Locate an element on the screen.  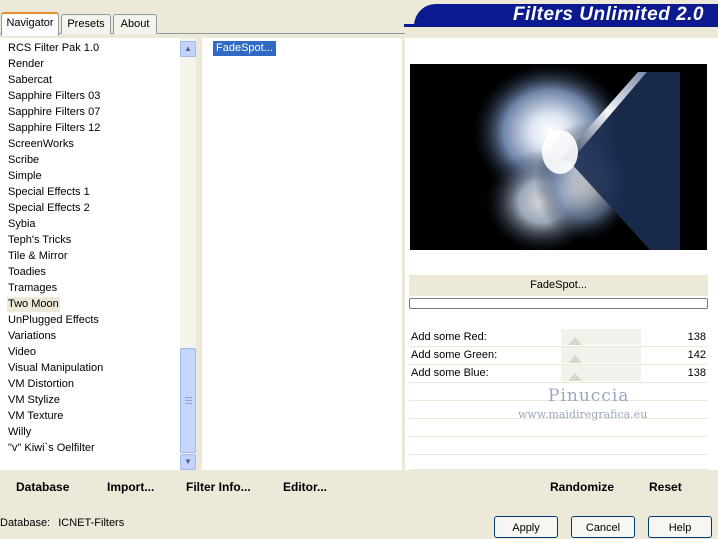
category-item: Tile & Mirror is located at coordinates (37, 256).